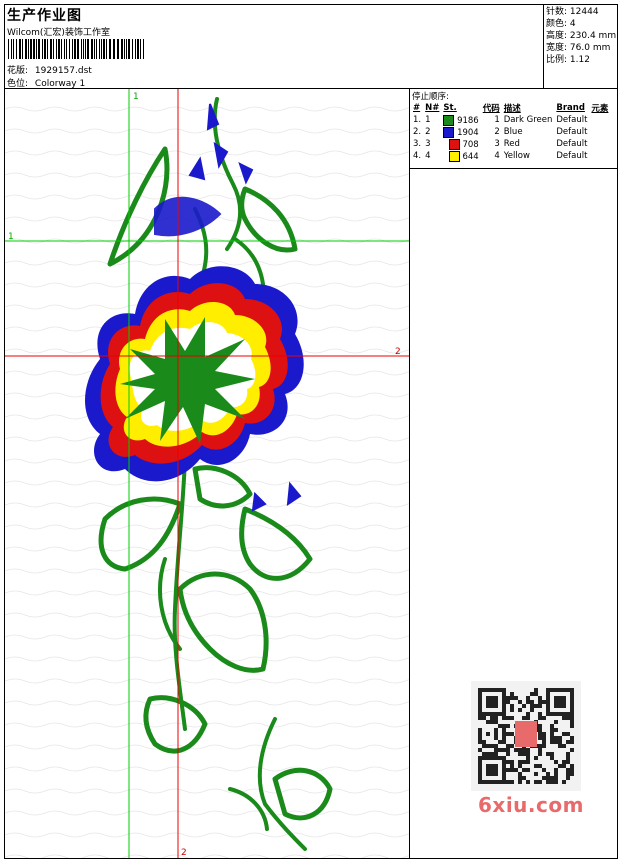  Describe the element at coordinates (430, 97) in the screenshot. I see `thread-panel-title: 停止顺序:` at that location.